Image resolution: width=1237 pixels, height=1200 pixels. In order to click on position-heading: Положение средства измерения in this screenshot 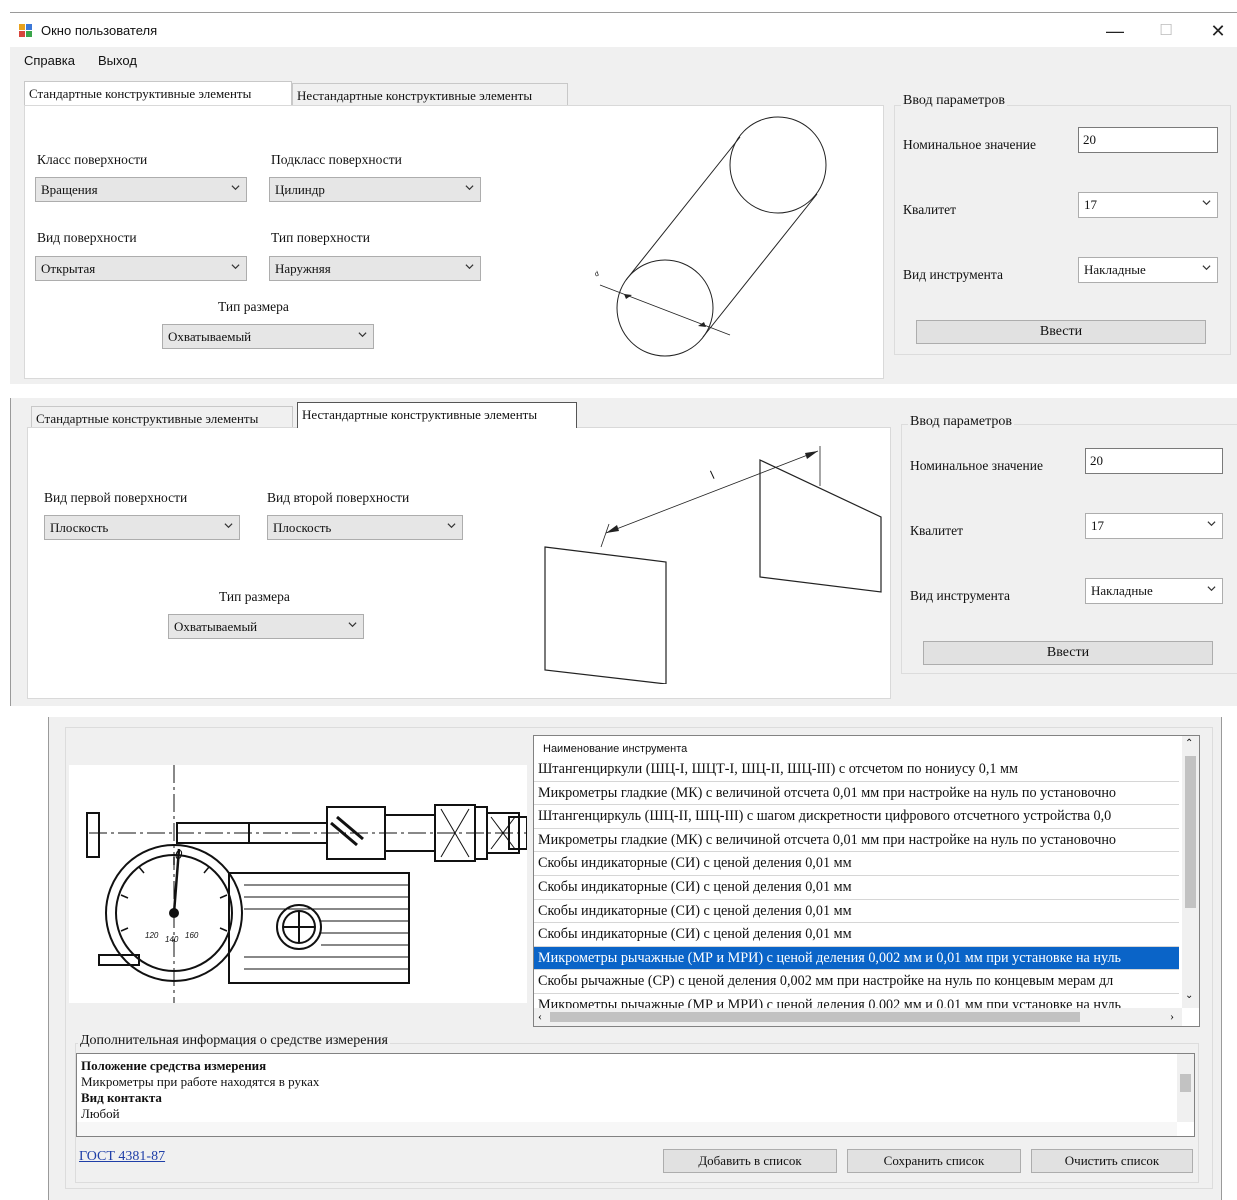, I will do `click(174, 1065)`.